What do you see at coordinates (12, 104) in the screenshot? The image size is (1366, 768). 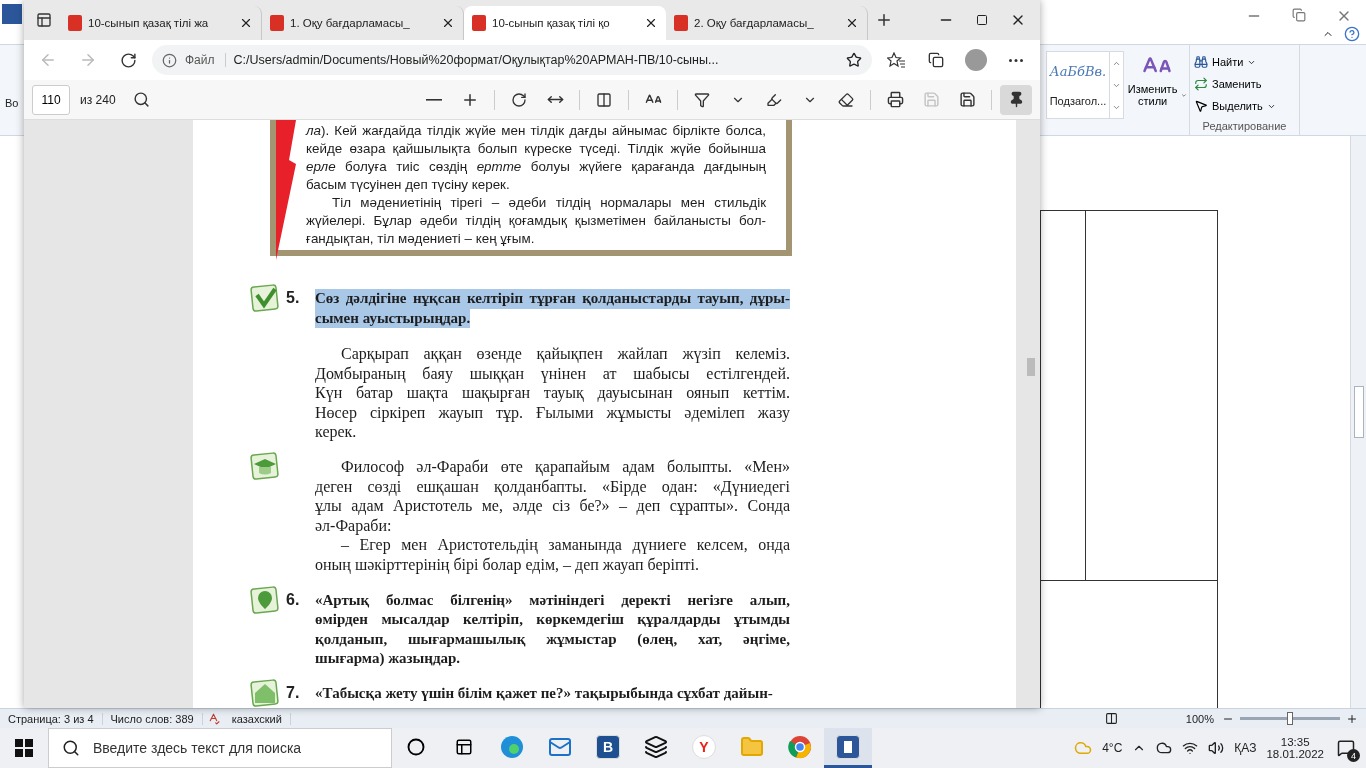 I see `ribbon-label: Во` at bounding box center [12, 104].